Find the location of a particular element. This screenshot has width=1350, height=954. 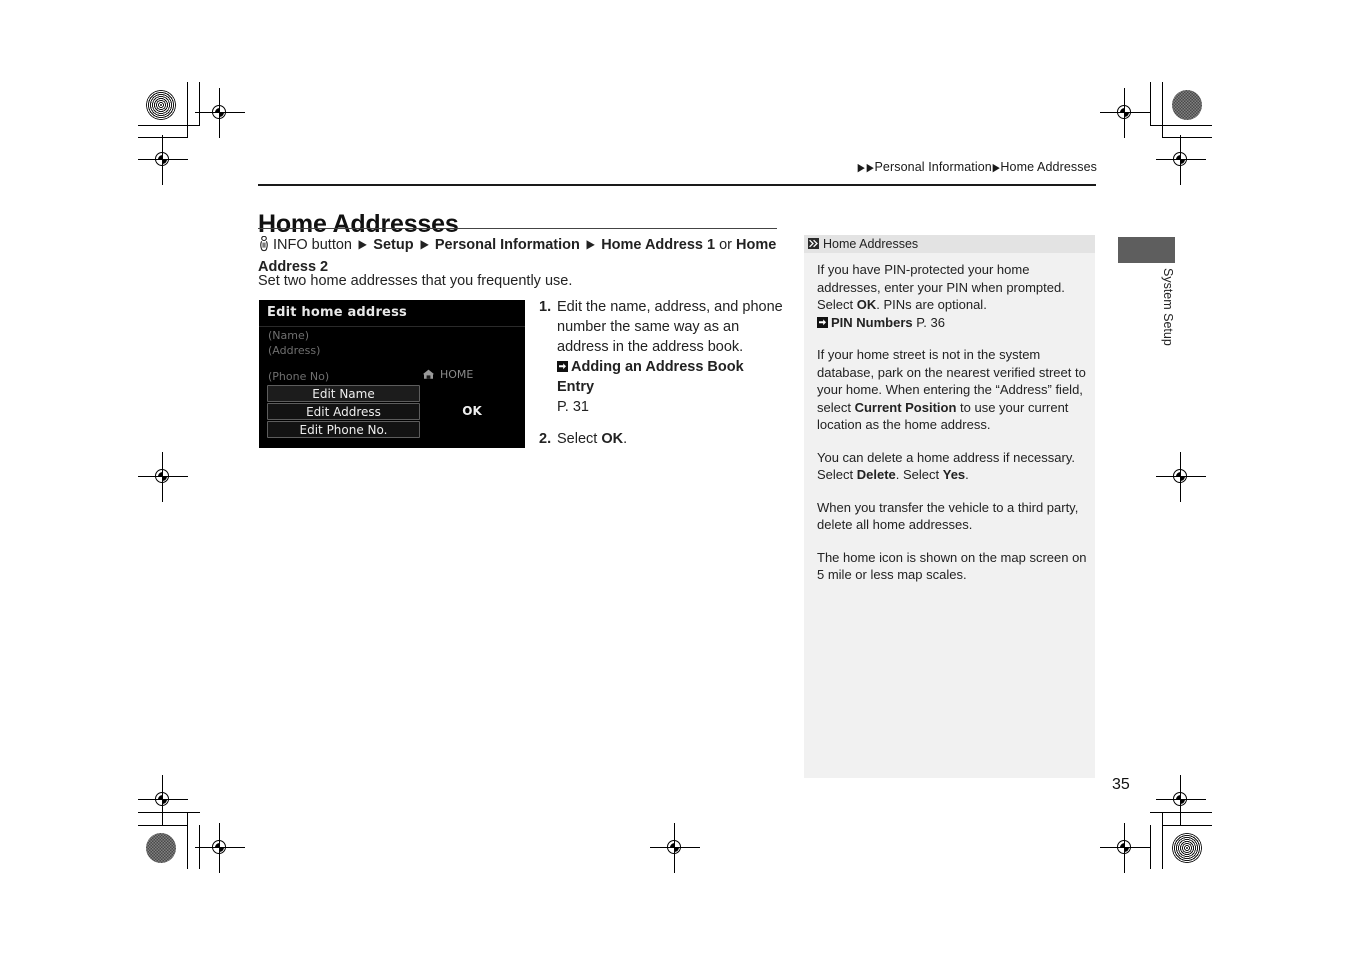

section-tab-label: System Setup is located at coordinates (1168, 307).